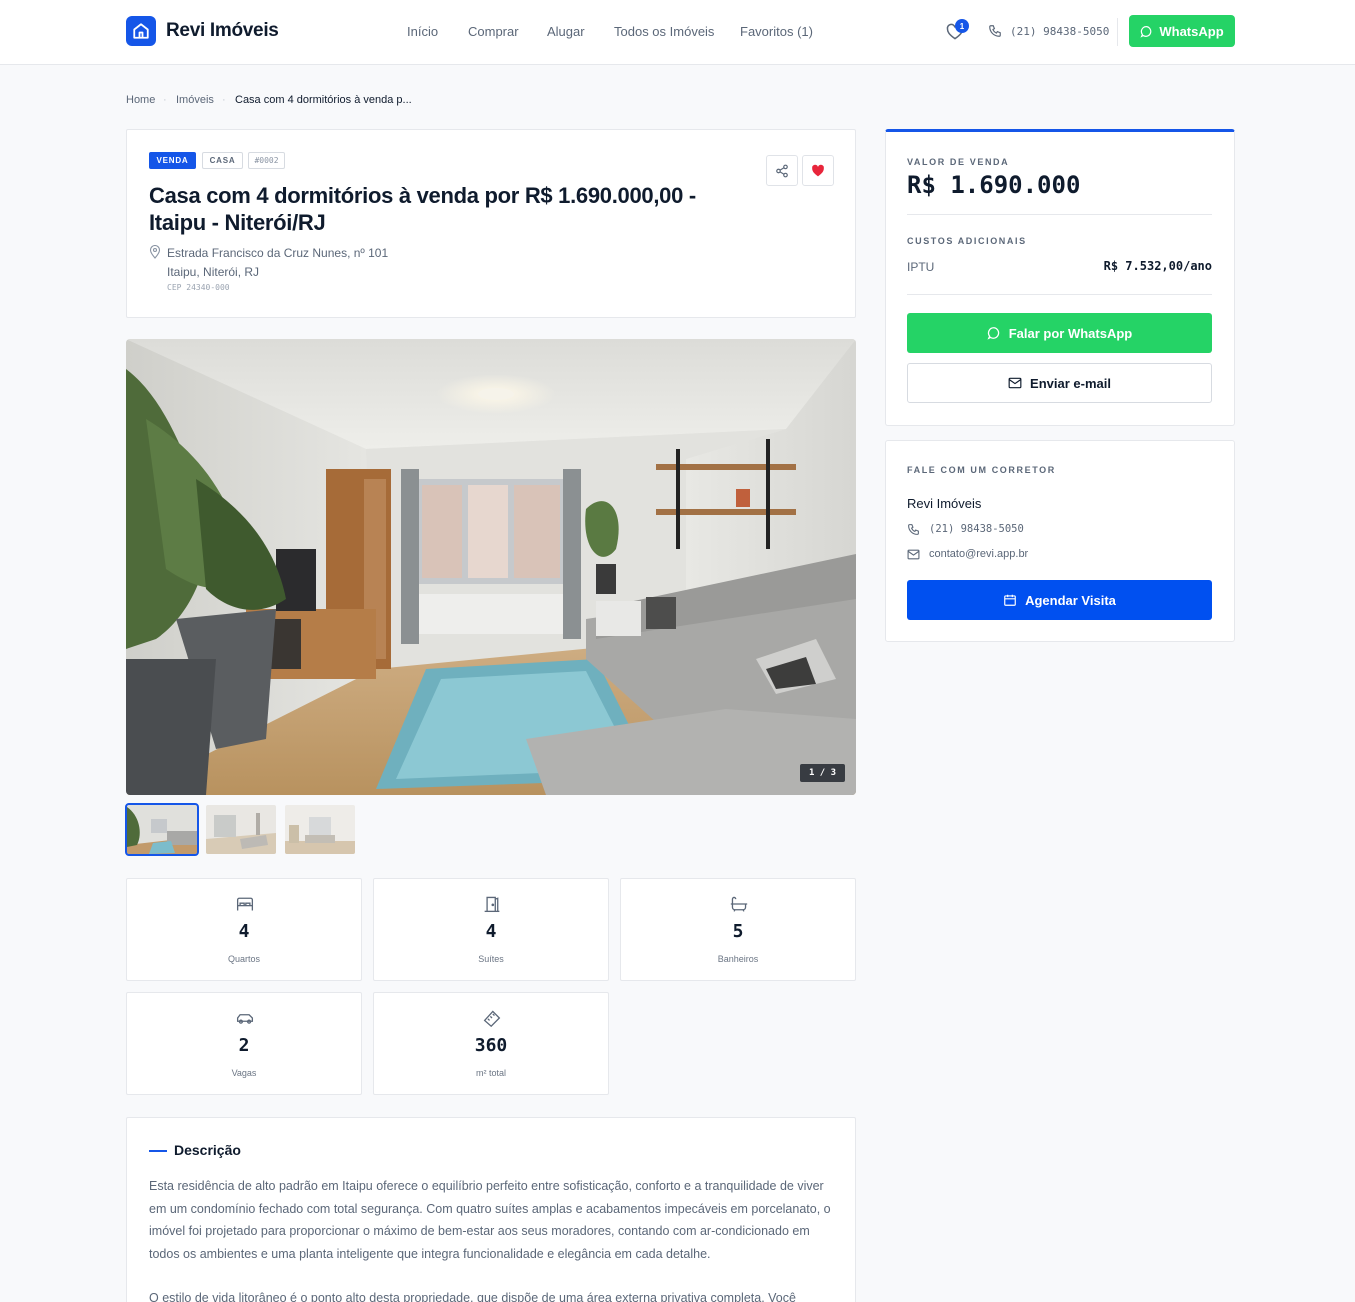 The width and height of the screenshot is (1355, 1302). What do you see at coordinates (962, 26) in the screenshot?
I see `favorites-count-badge: 1` at bounding box center [962, 26].